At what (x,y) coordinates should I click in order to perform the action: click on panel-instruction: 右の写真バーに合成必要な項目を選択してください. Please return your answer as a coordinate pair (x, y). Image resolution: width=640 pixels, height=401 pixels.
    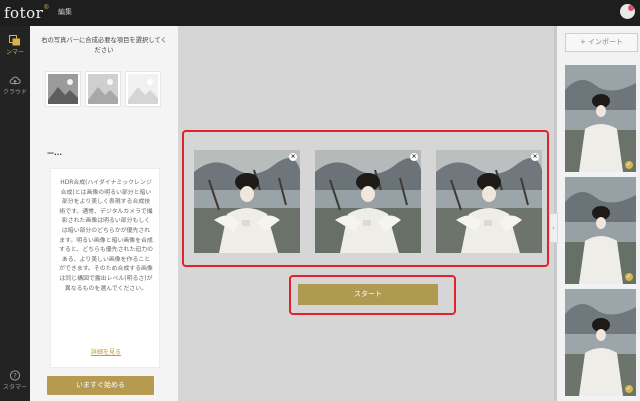
    Looking at the image, I should click on (104, 45).